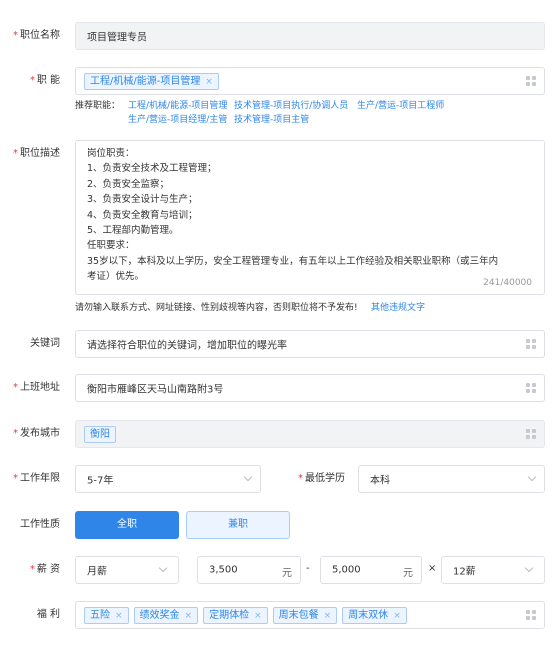 This screenshot has height=649, width=554. Describe the element at coordinates (380, 481) in the screenshot. I see `education-value: 本科` at that location.